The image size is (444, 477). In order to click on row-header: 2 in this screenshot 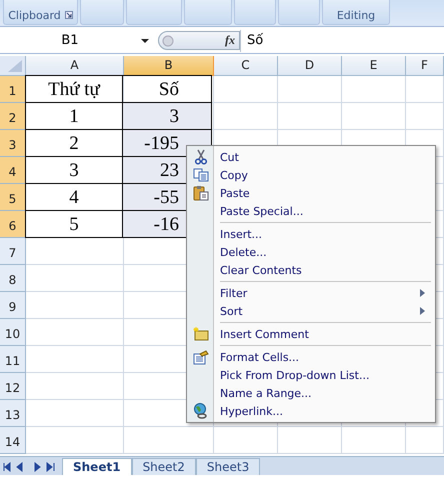, I will do `click(13, 116)`.